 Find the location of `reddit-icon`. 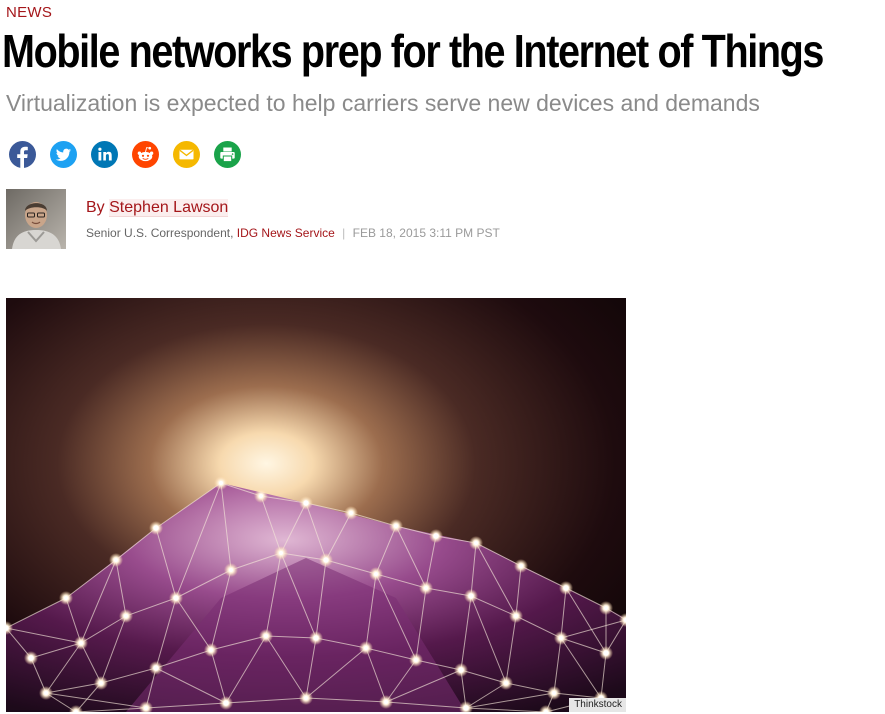

reddit-icon is located at coordinates (145, 154).